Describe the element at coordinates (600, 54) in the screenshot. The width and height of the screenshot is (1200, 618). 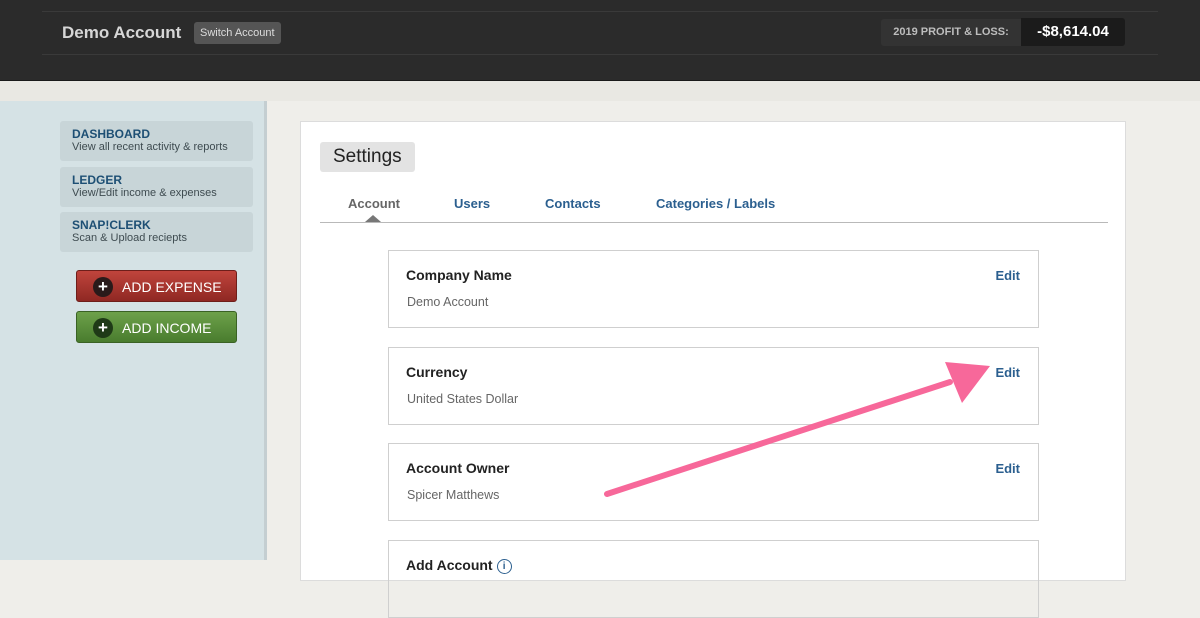
I see `bottom-divider` at that location.